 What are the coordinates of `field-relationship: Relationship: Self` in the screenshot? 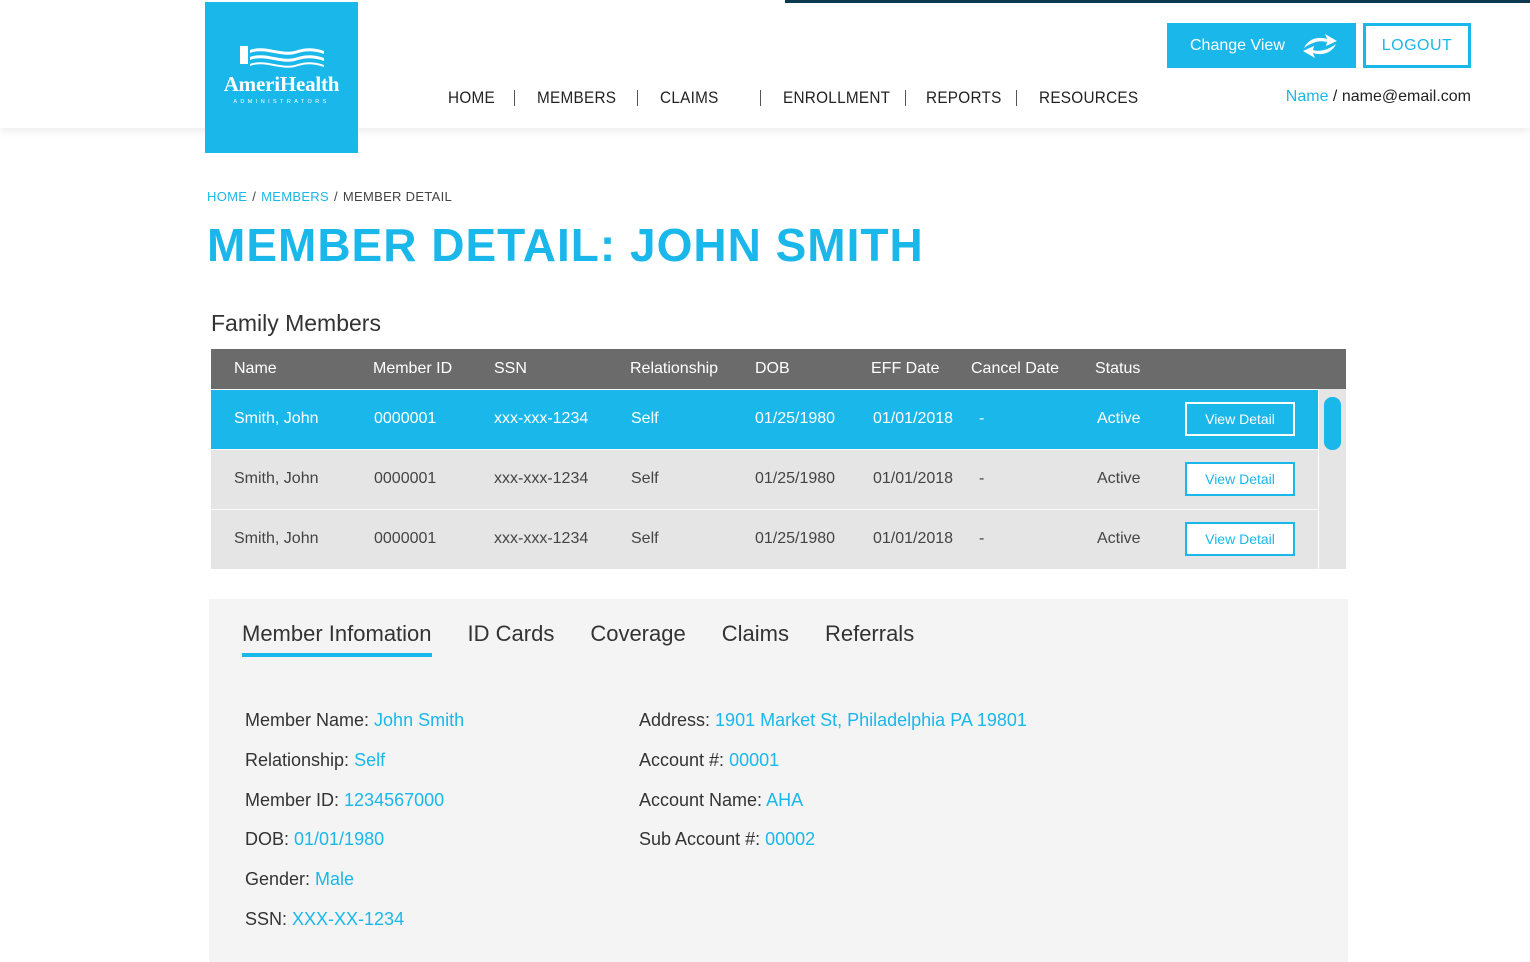 It's located at (315, 760).